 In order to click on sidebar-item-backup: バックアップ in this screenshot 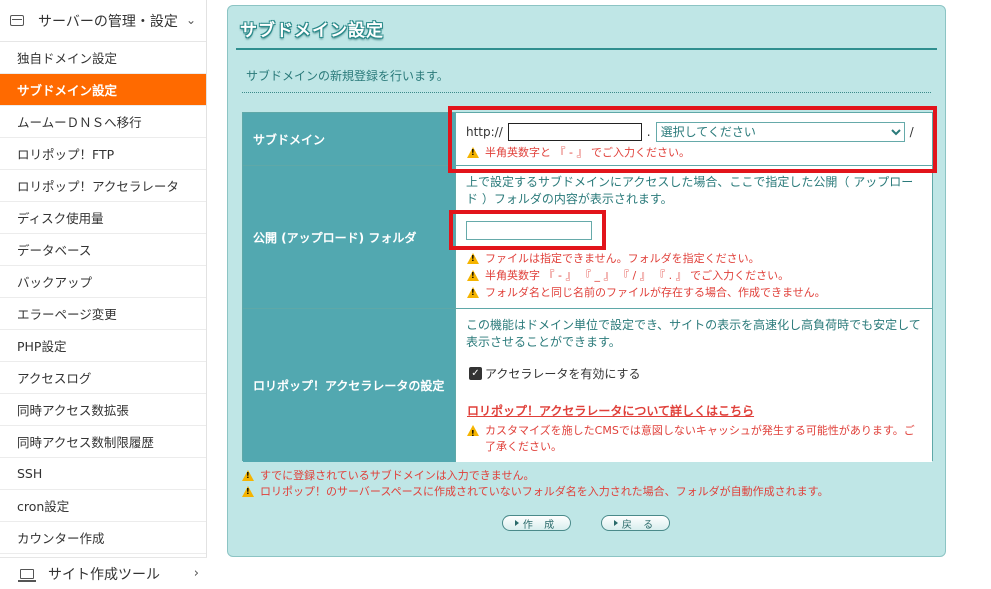, I will do `click(103, 282)`.